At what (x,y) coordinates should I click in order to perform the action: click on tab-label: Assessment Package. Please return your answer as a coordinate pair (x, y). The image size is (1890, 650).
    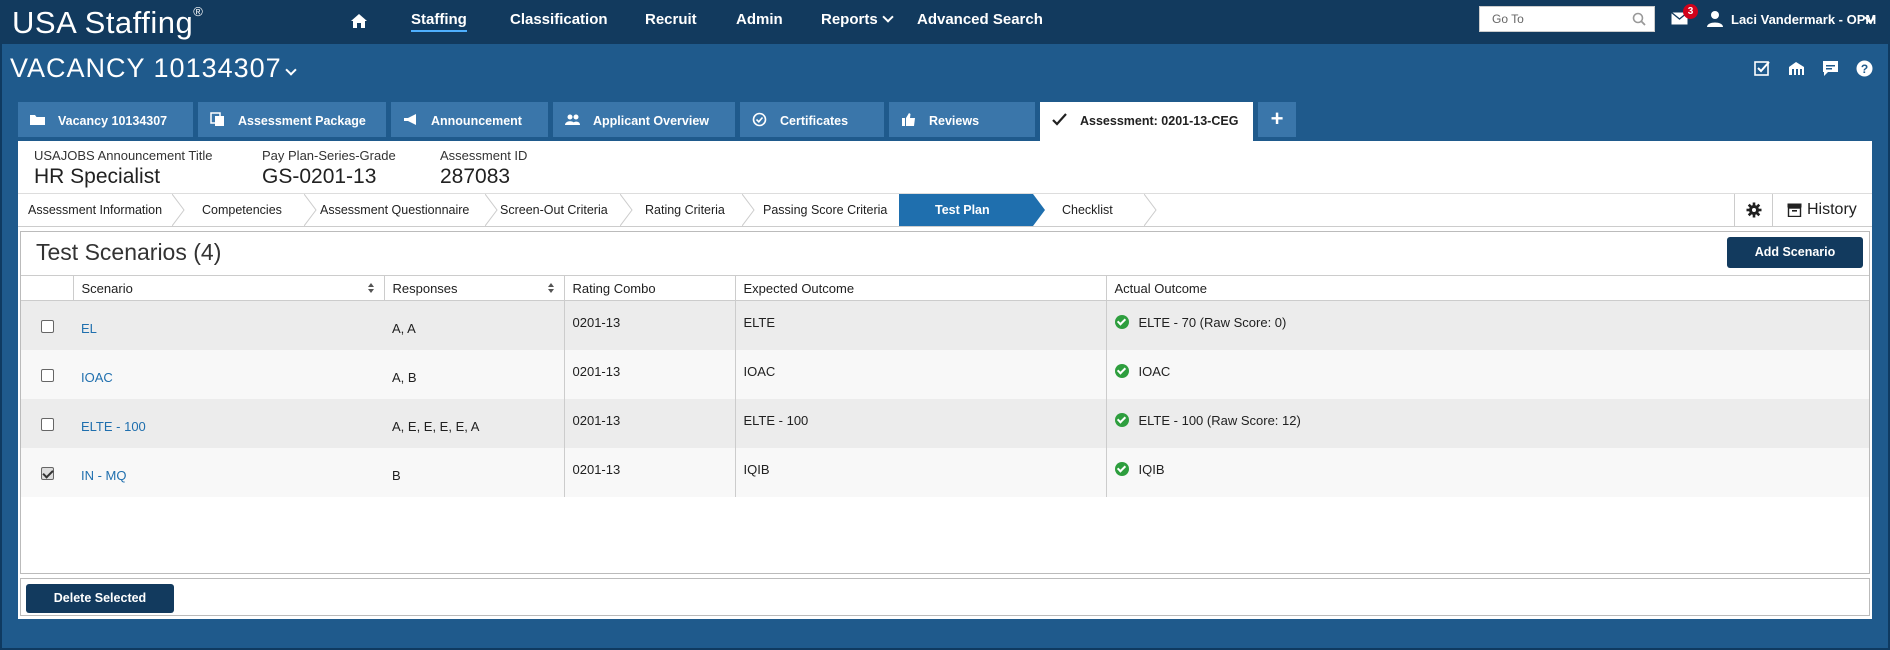
    Looking at the image, I should click on (302, 121).